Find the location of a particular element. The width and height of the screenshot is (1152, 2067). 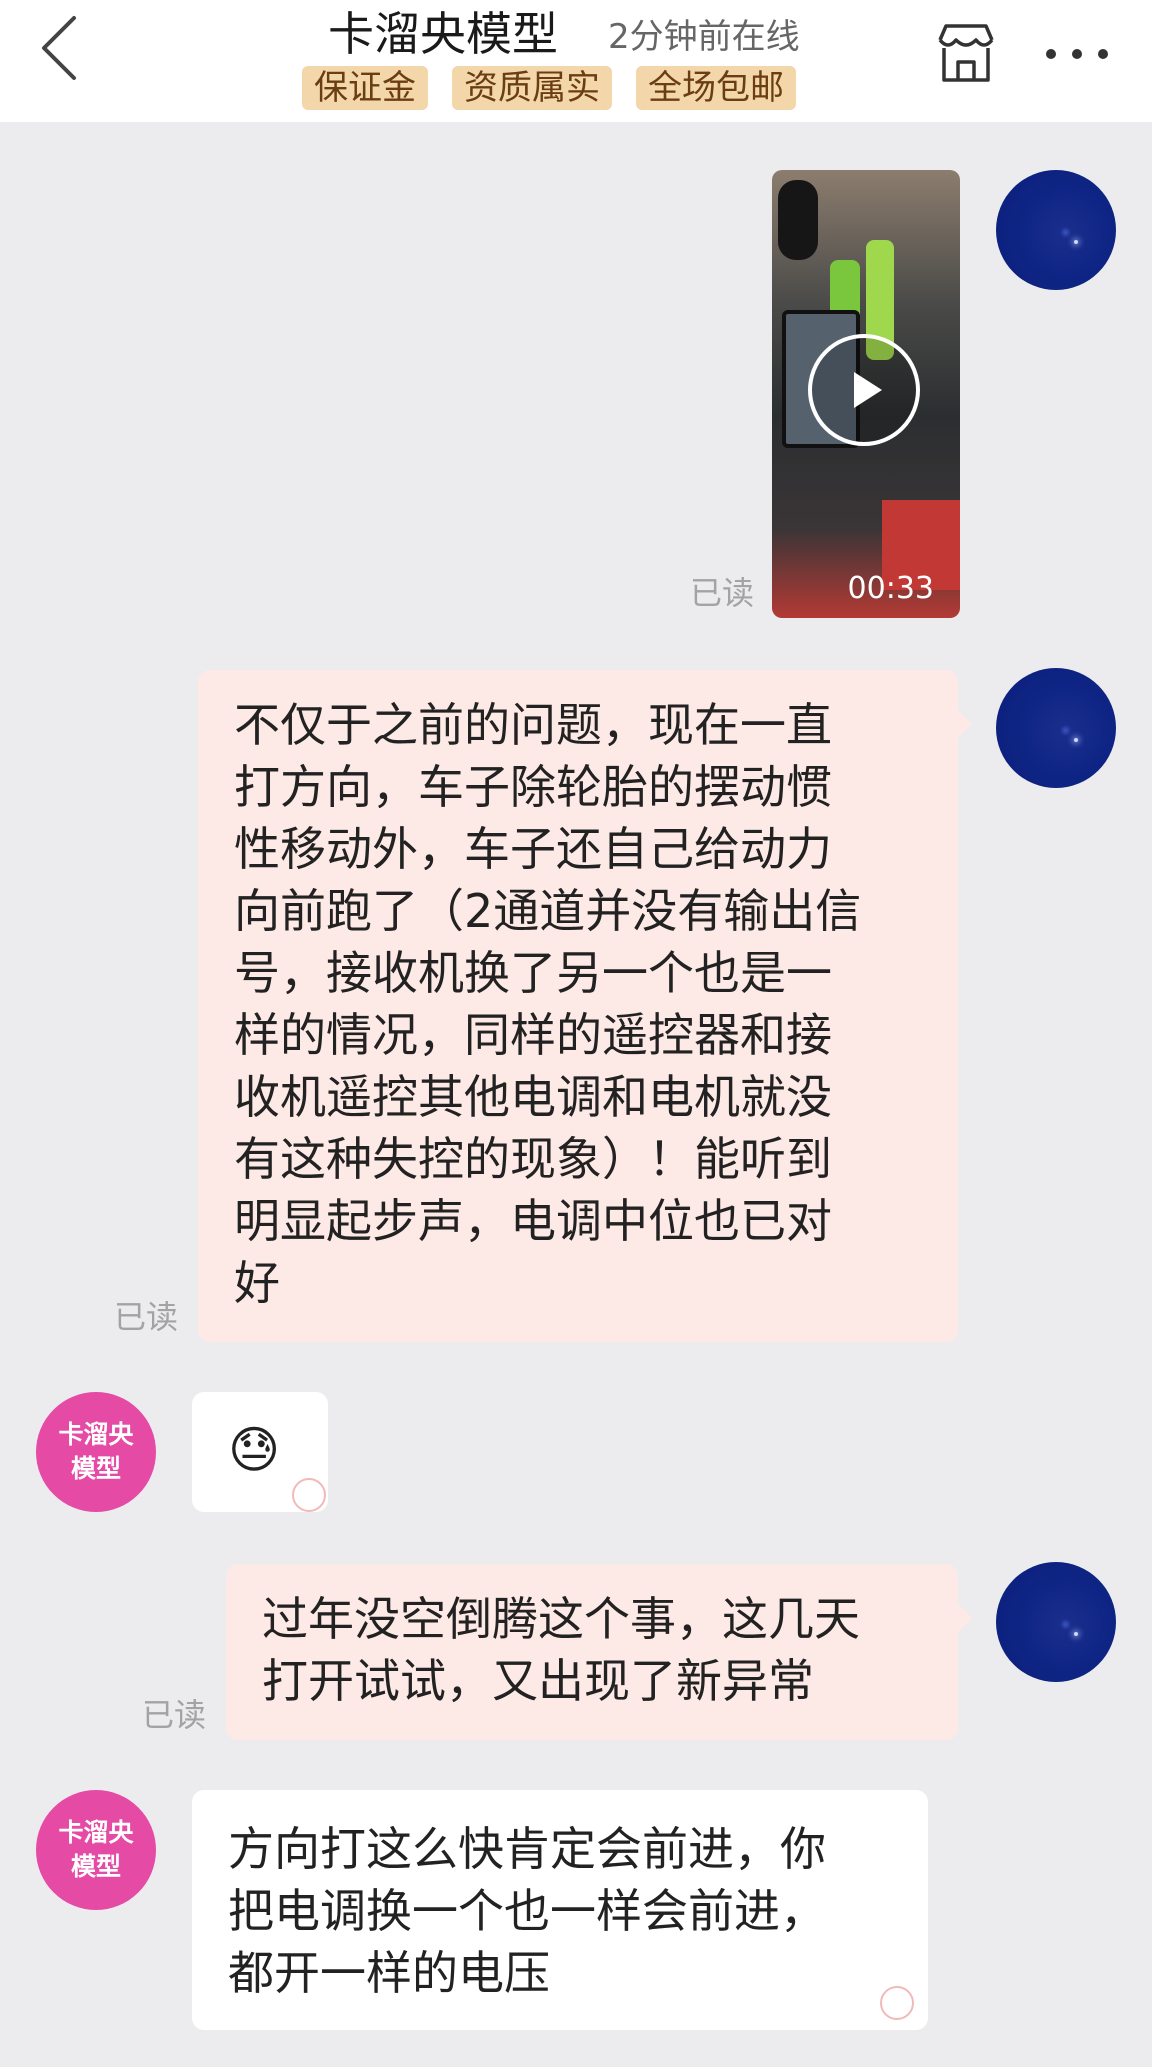

shop-icon is located at coordinates (966, 53).